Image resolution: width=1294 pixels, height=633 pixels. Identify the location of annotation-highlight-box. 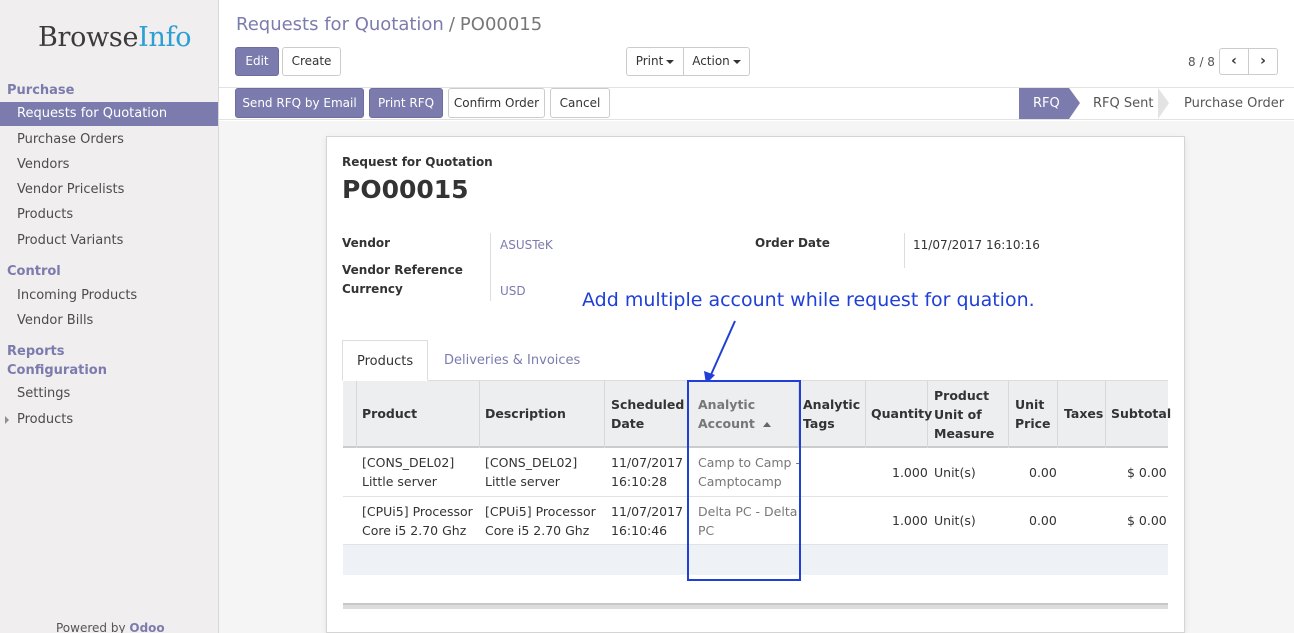
(744, 480).